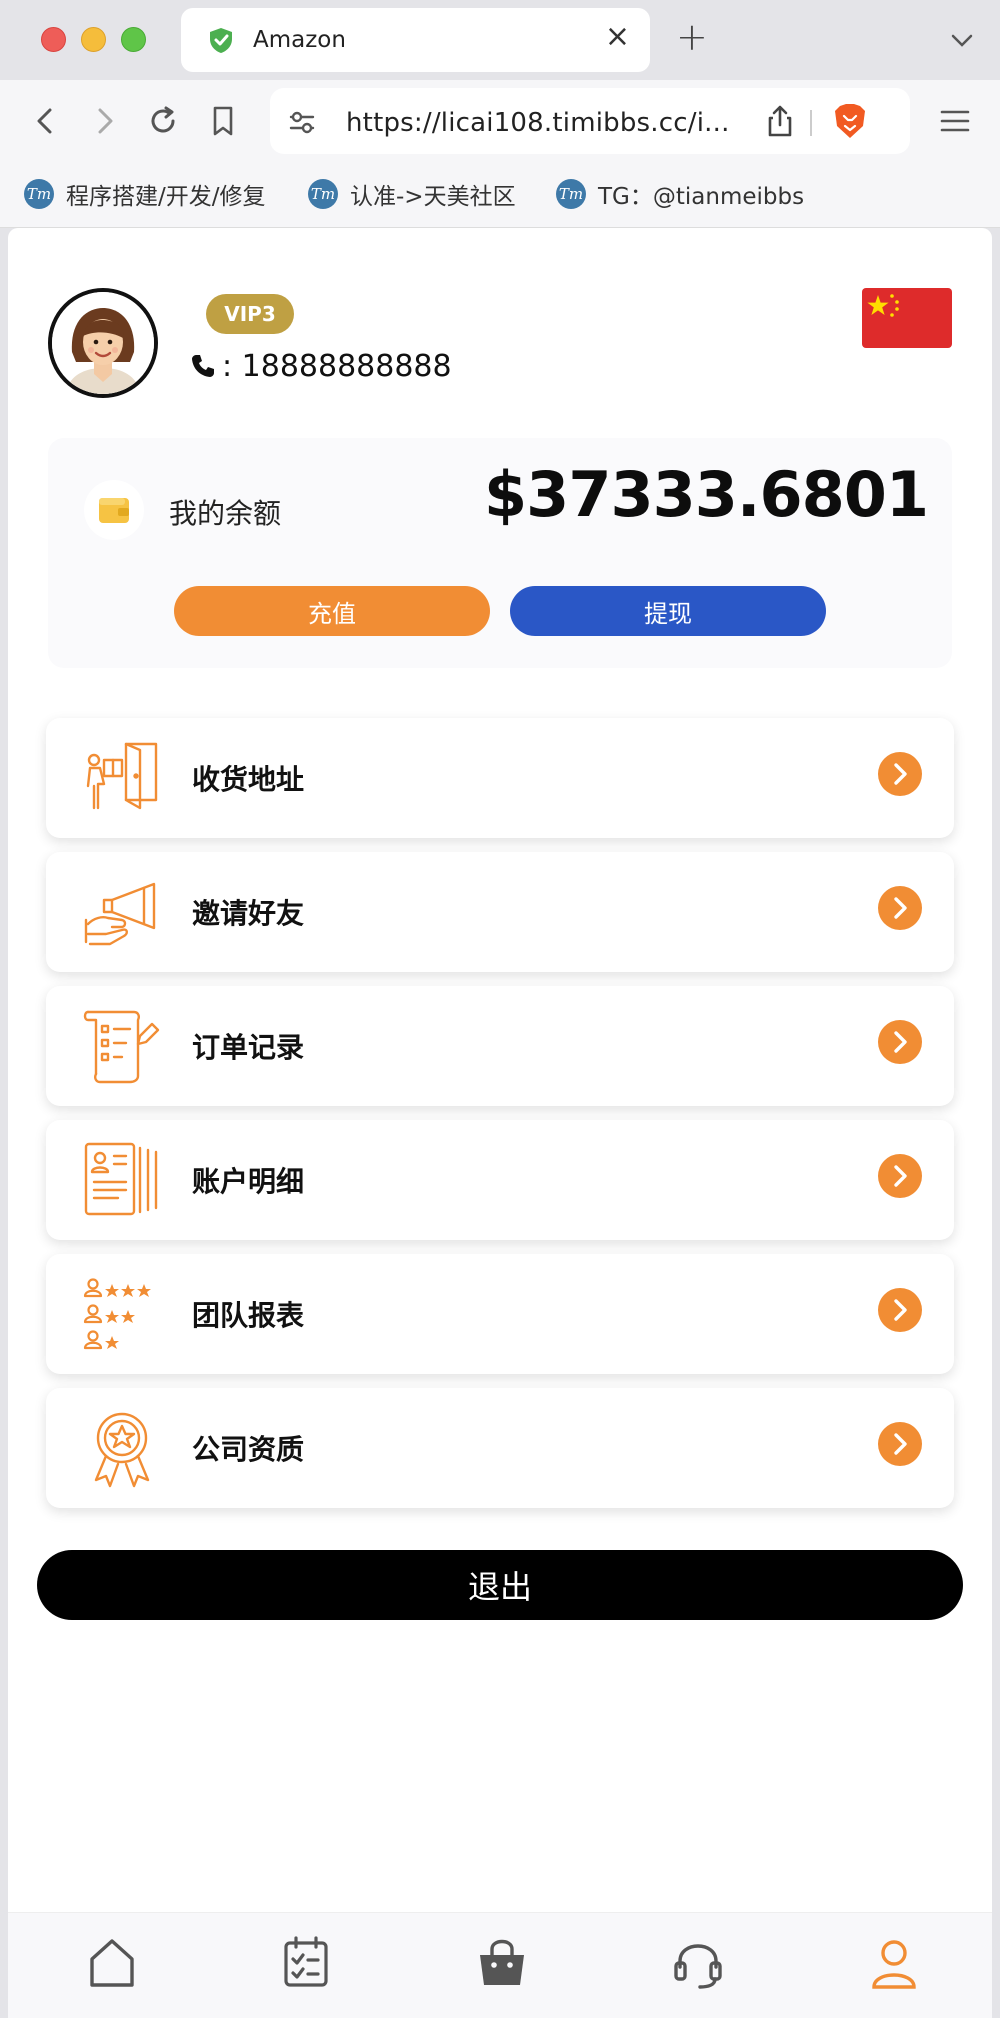 Image resolution: width=1000 pixels, height=2018 pixels. I want to click on vip-level-badge: VIP3, so click(250, 314).